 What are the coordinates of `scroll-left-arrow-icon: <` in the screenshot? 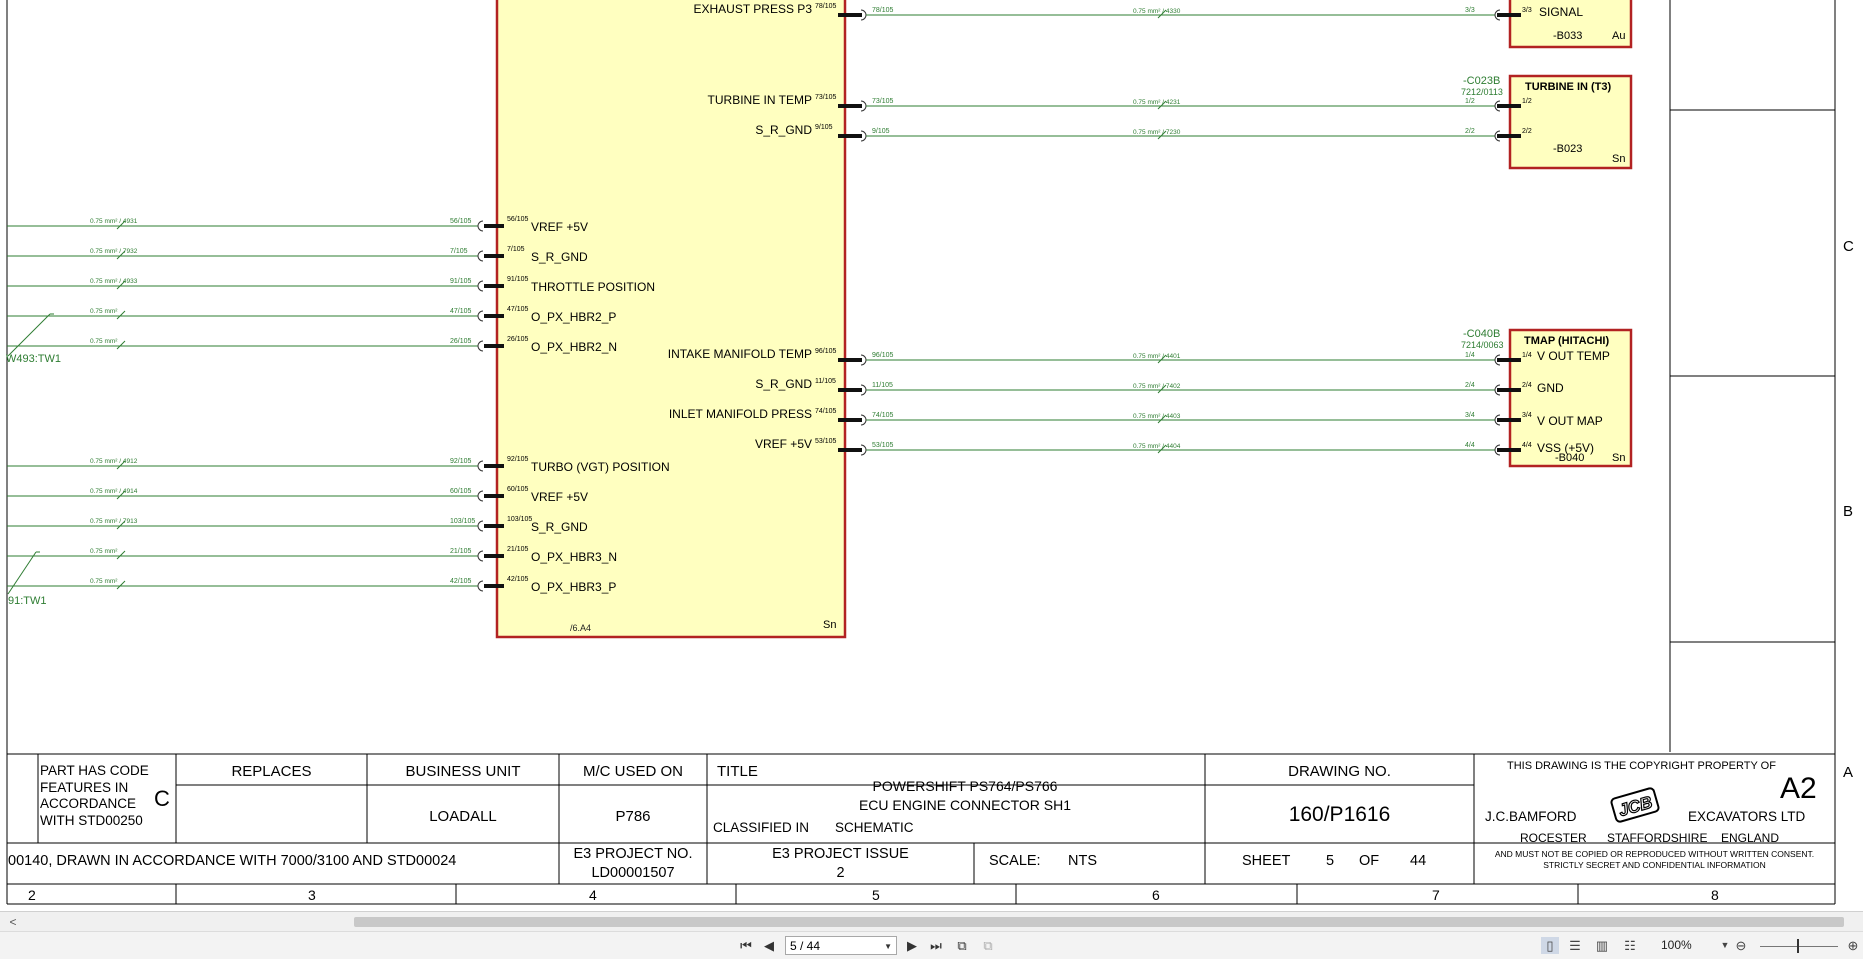 It's located at (13, 922).